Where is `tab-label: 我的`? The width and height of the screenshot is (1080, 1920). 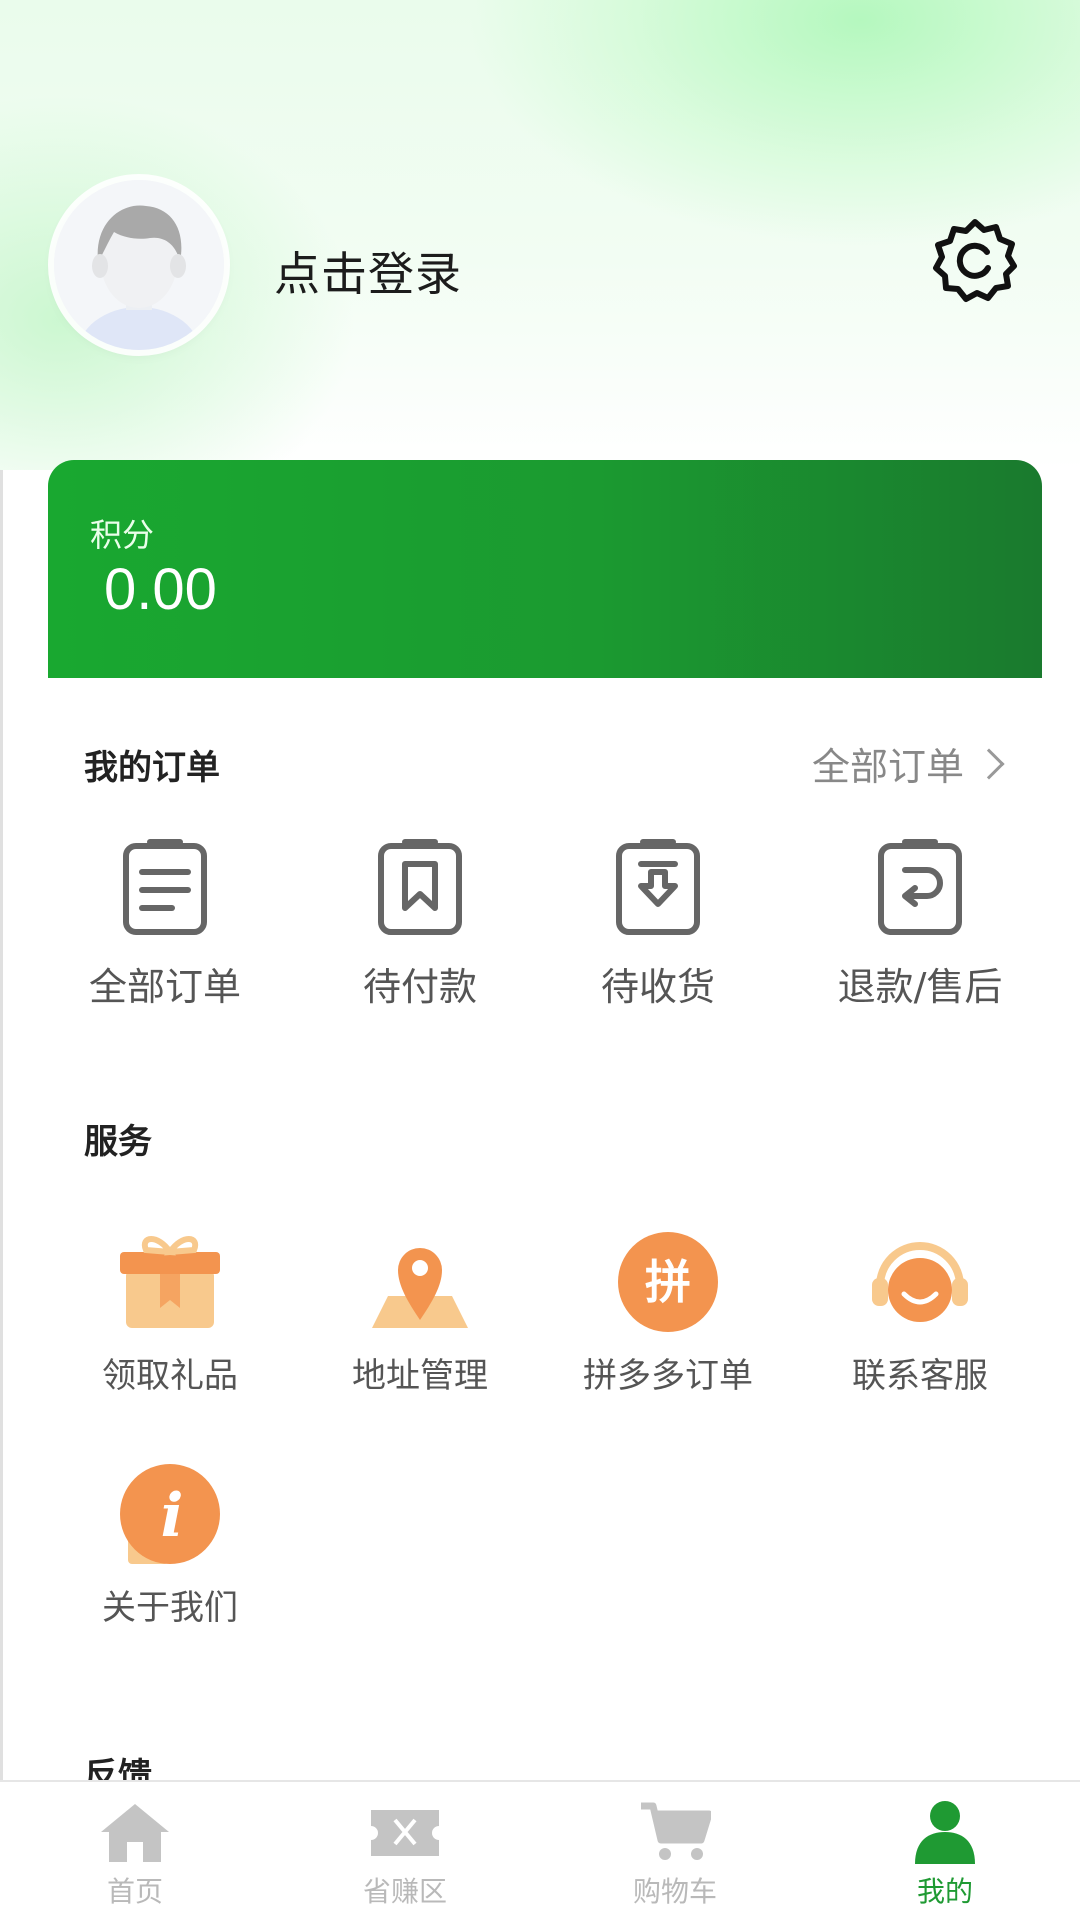
tab-label: 我的 is located at coordinates (944, 1891).